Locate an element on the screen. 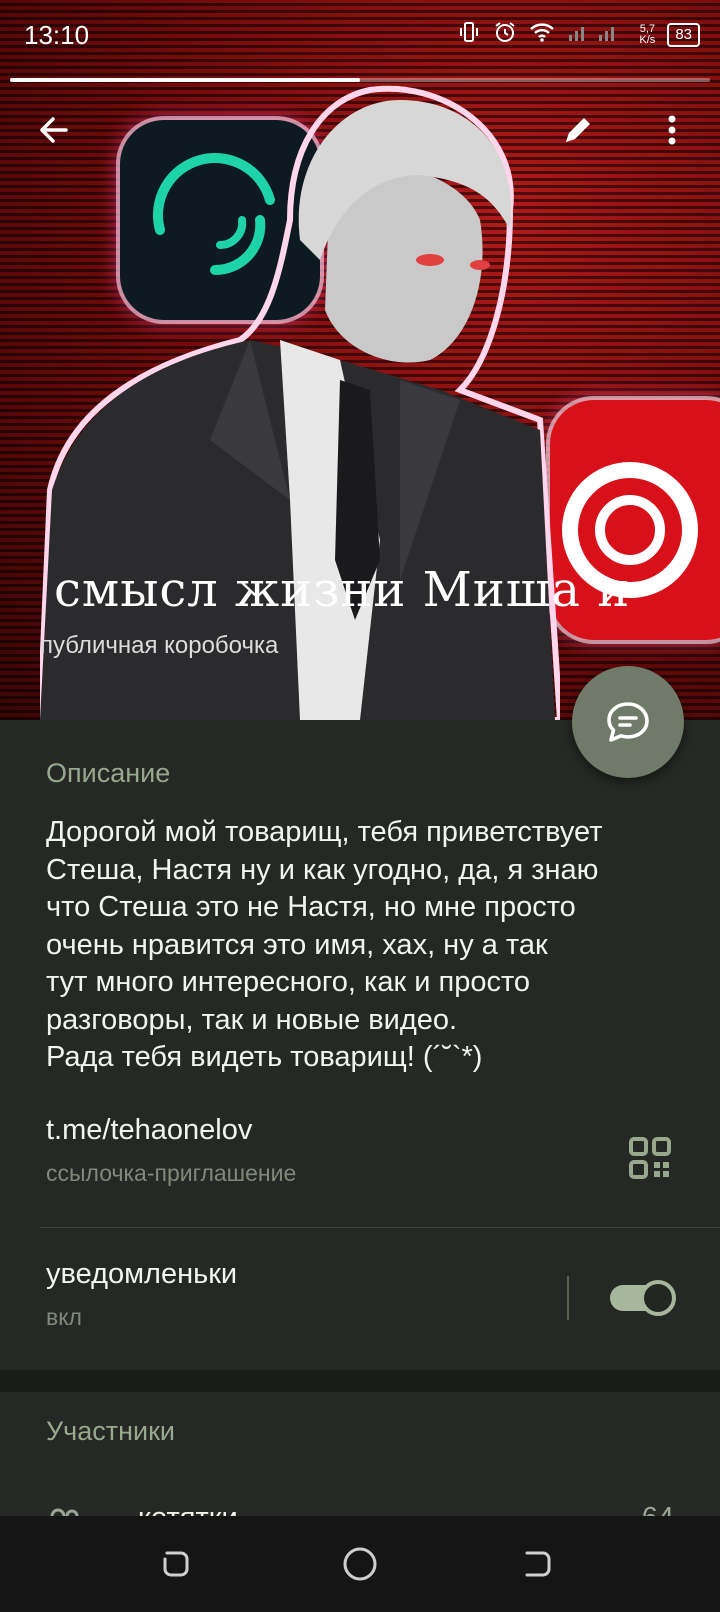 This screenshot has height=1612, width=720. back-nav-button is located at coordinates (538, 1564).